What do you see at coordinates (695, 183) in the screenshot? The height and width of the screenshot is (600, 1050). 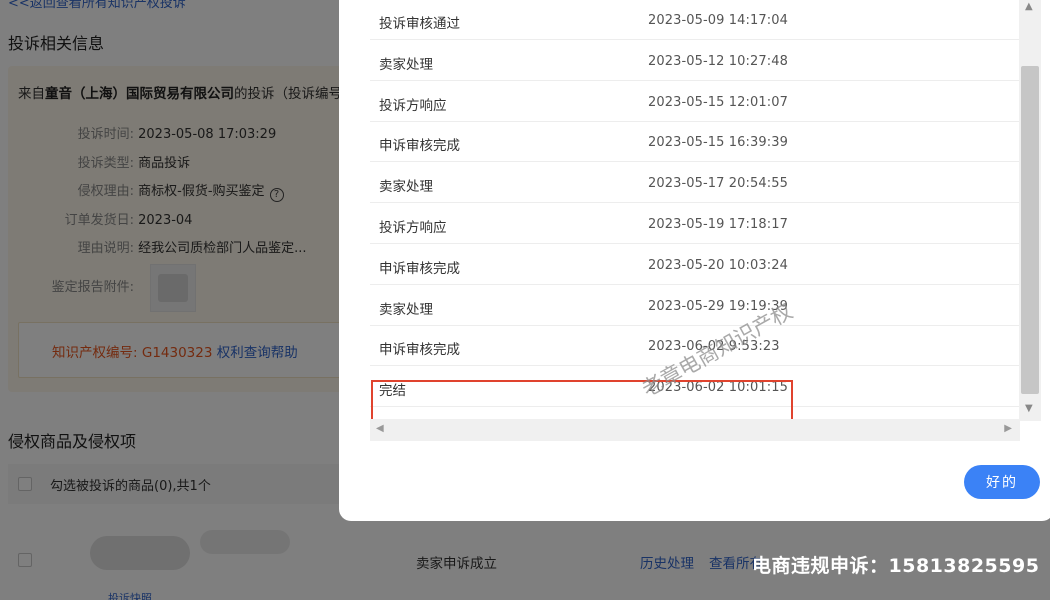 I see `history-row: 卖家处理 2023-05-17 20:54:55` at bounding box center [695, 183].